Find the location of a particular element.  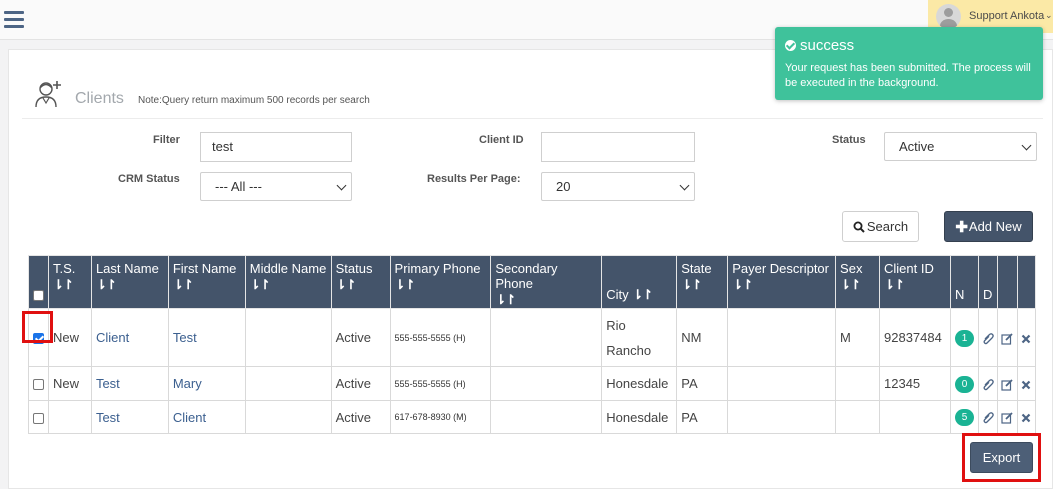

plus-icon: ✚ is located at coordinates (961, 227).